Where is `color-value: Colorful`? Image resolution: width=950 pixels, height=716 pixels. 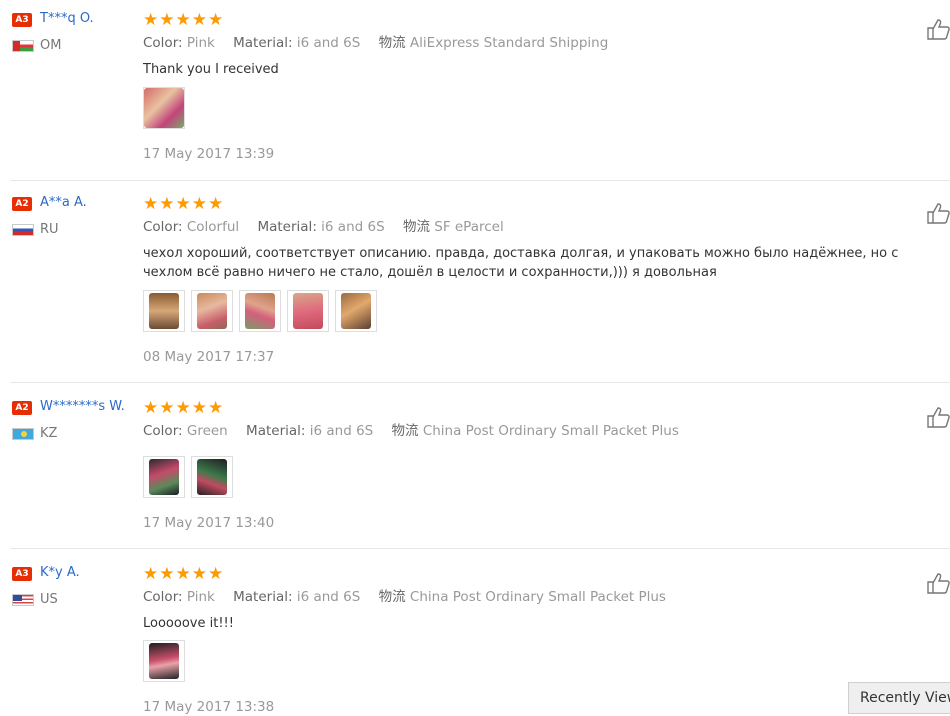 color-value: Colorful is located at coordinates (213, 227).